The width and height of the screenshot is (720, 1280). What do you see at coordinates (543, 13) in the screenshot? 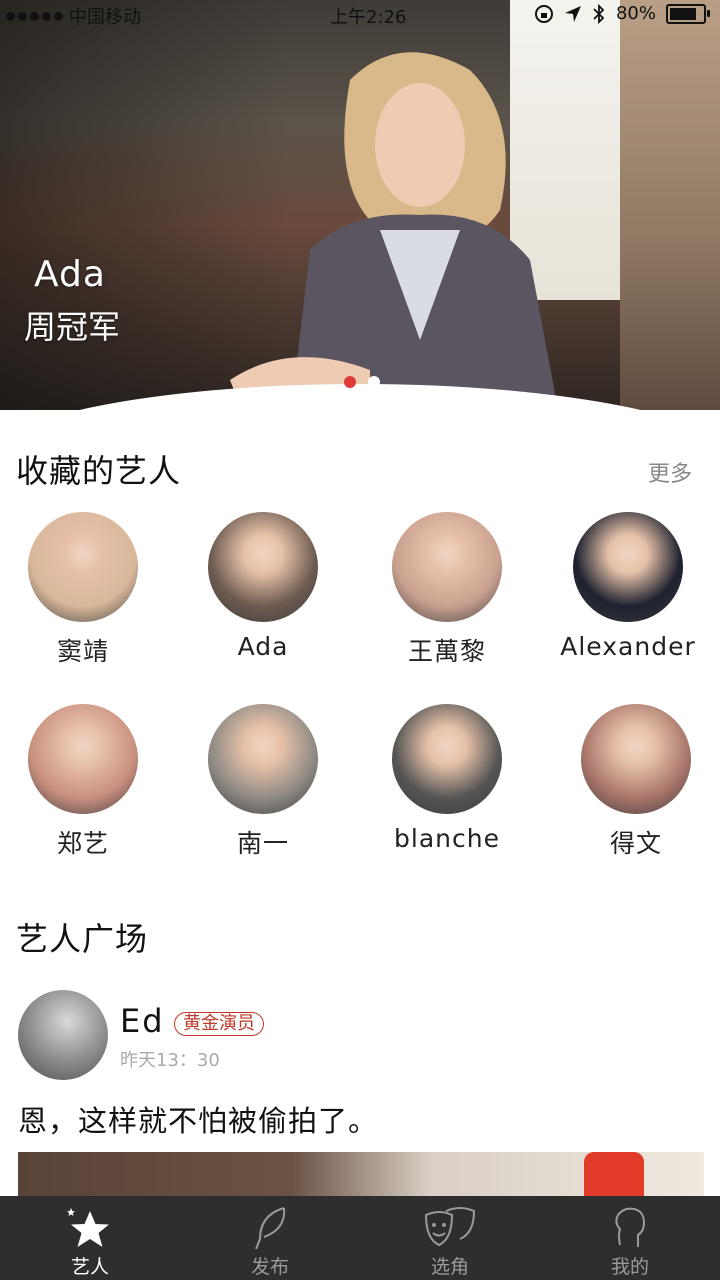
I see `rotation-lock-icon` at bounding box center [543, 13].